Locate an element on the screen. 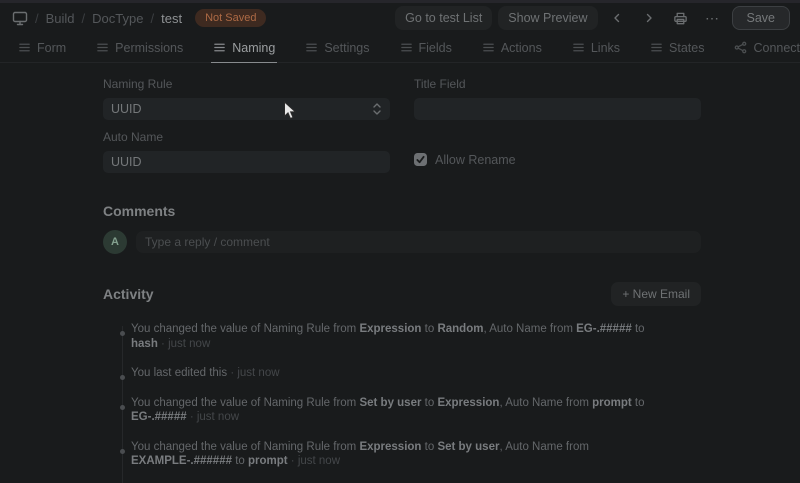 The image size is (800, 483). title-field-field: Title Field is located at coordinates (557, 98).